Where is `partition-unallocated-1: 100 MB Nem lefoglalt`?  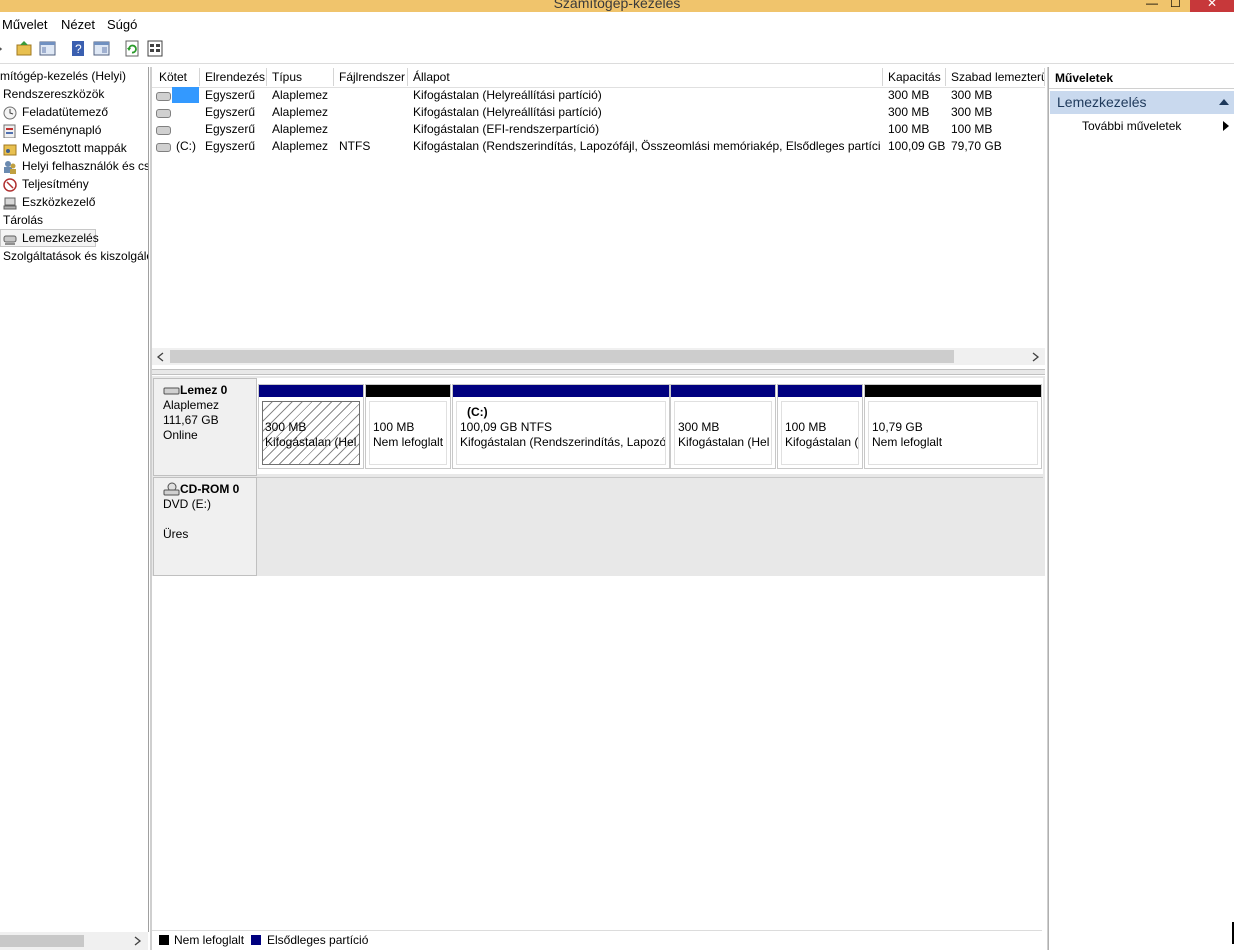 partition-unallocated-1: 100 MB Nem lefoglalt is located at coordinates (408, 426).